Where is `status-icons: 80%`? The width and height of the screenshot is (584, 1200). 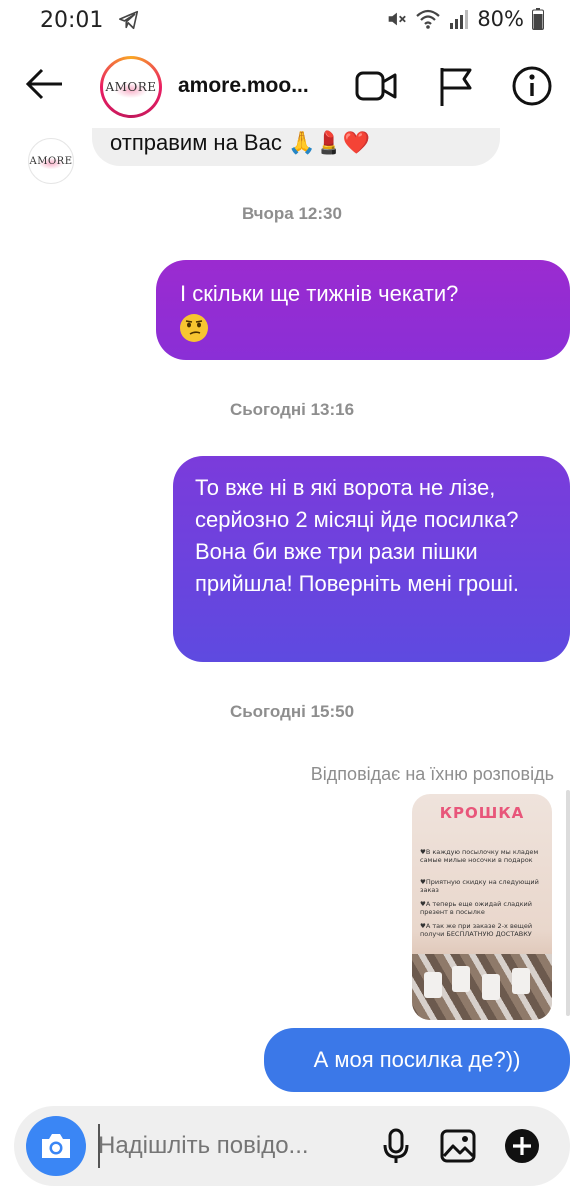 status-icons: 80% is located at coordinates (464, 19).